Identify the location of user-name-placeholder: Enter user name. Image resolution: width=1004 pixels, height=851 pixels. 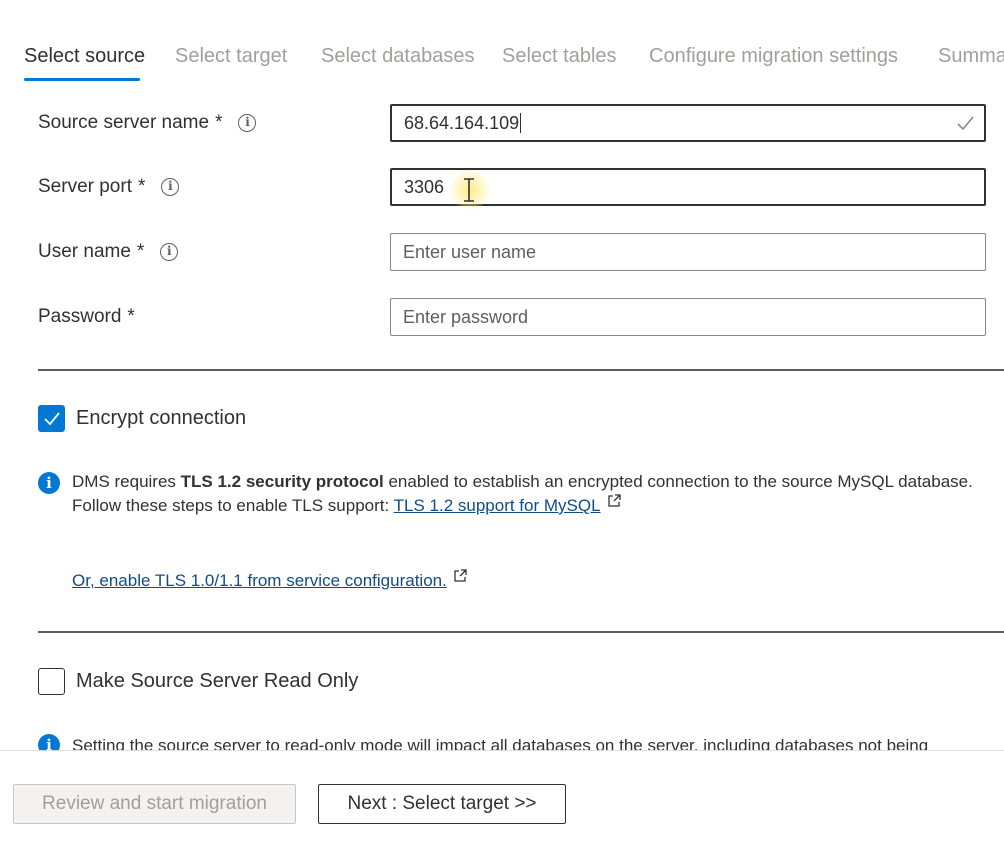
(470, 251).